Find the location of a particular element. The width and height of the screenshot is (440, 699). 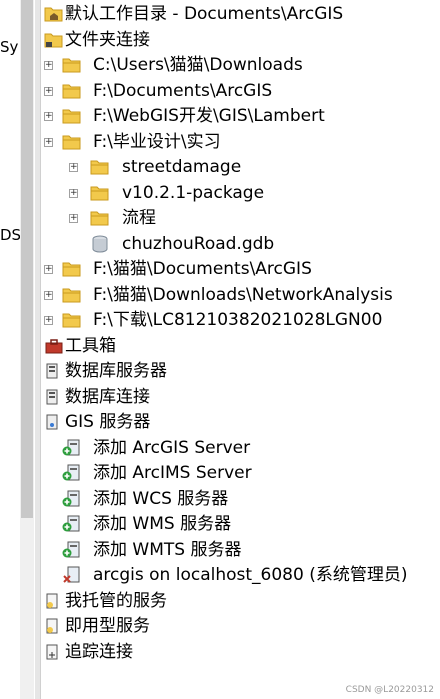

tree-item-label: 添加 WMTS 服务器 is located at coordinates (167, 549).